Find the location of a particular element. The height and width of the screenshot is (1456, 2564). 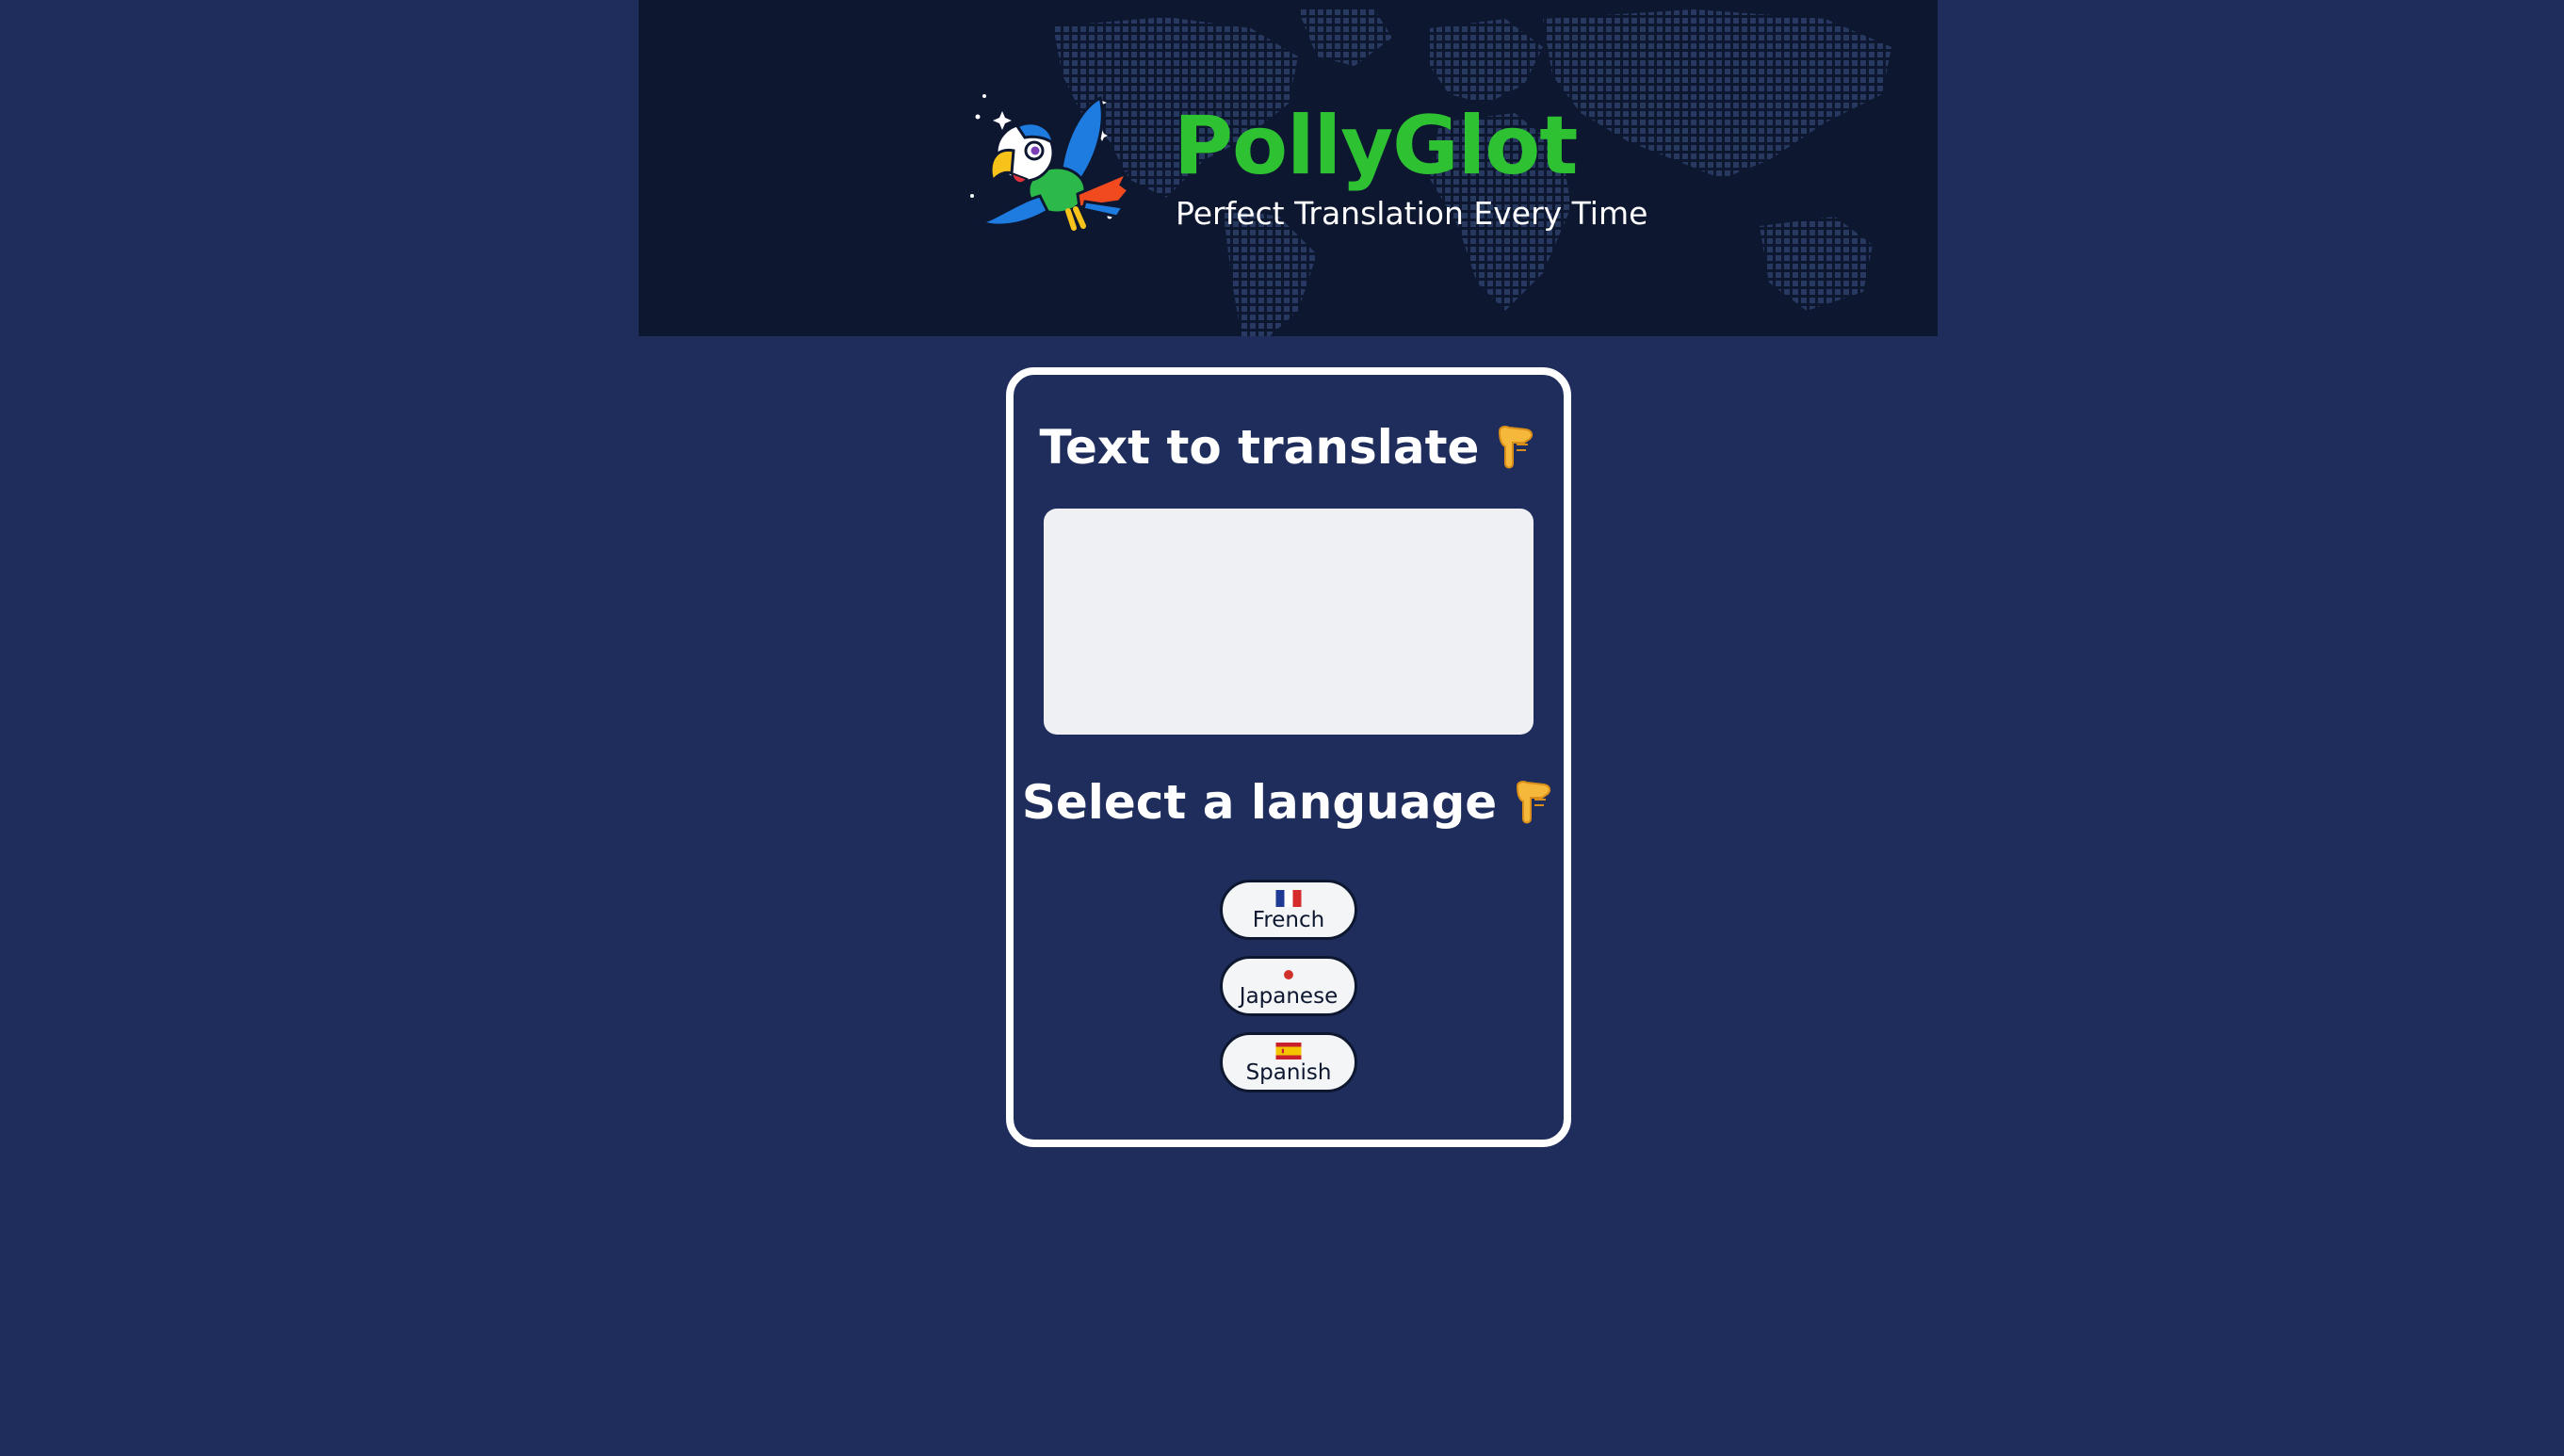

select-language-heading: Select a language is located at coordinates (1289, 801).